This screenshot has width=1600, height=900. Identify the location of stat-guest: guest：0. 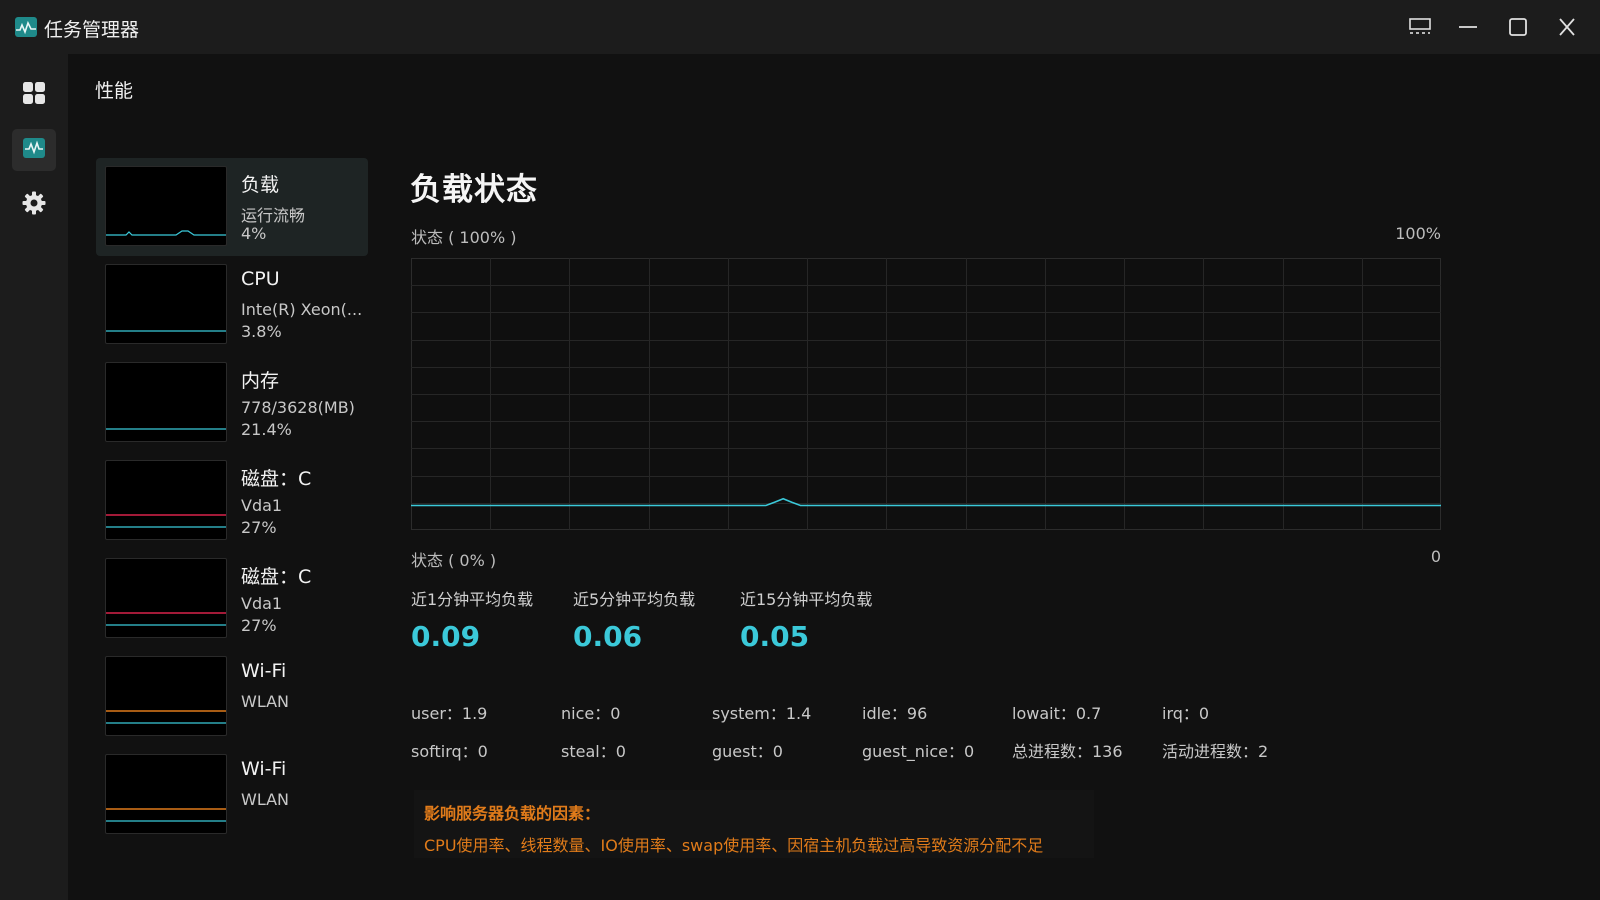
(747, 751).